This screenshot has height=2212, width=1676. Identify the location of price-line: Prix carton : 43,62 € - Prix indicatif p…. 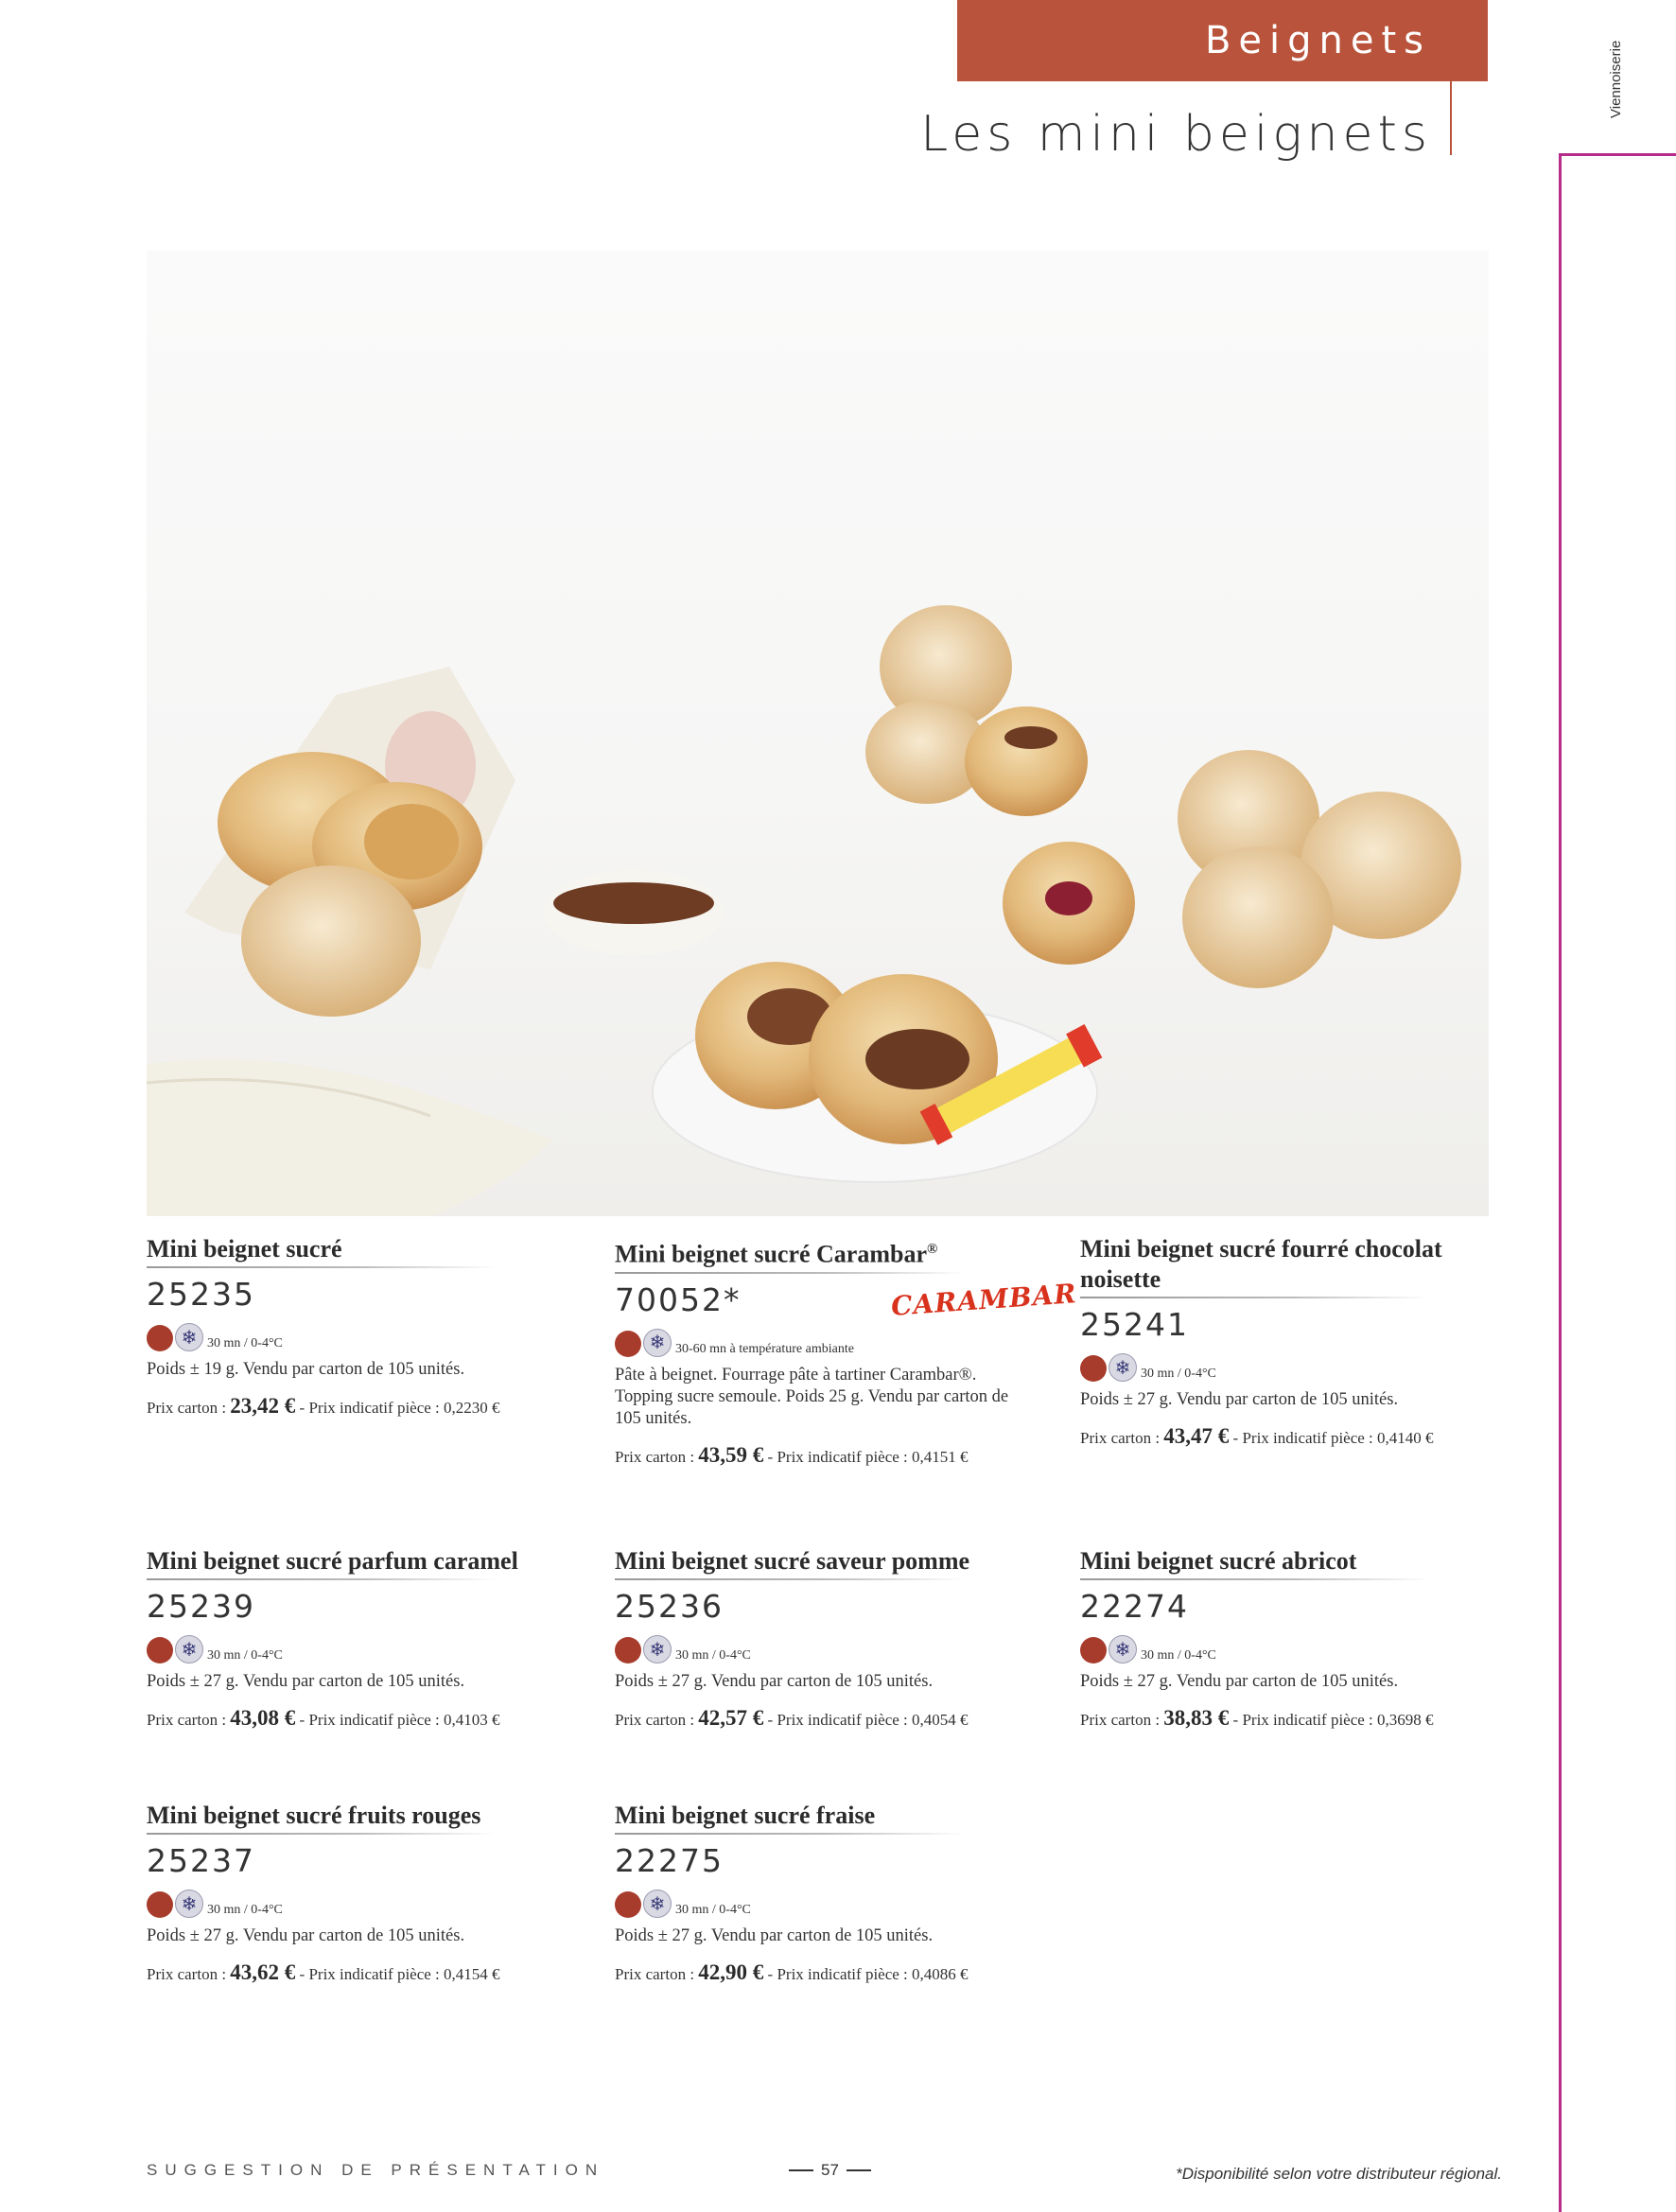
(365, 1972).